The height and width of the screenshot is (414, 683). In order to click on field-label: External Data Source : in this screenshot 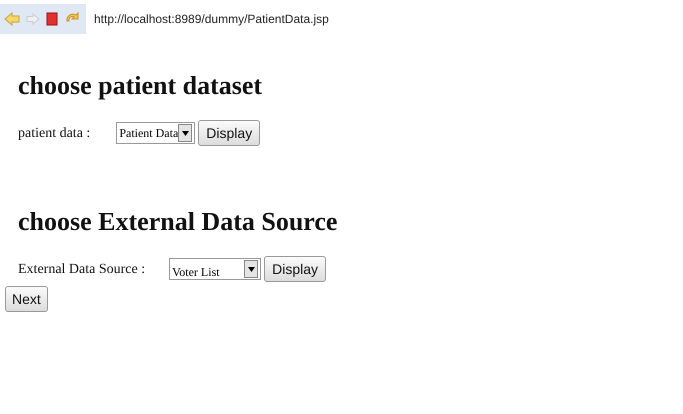, I will do `click(82, 269)`.